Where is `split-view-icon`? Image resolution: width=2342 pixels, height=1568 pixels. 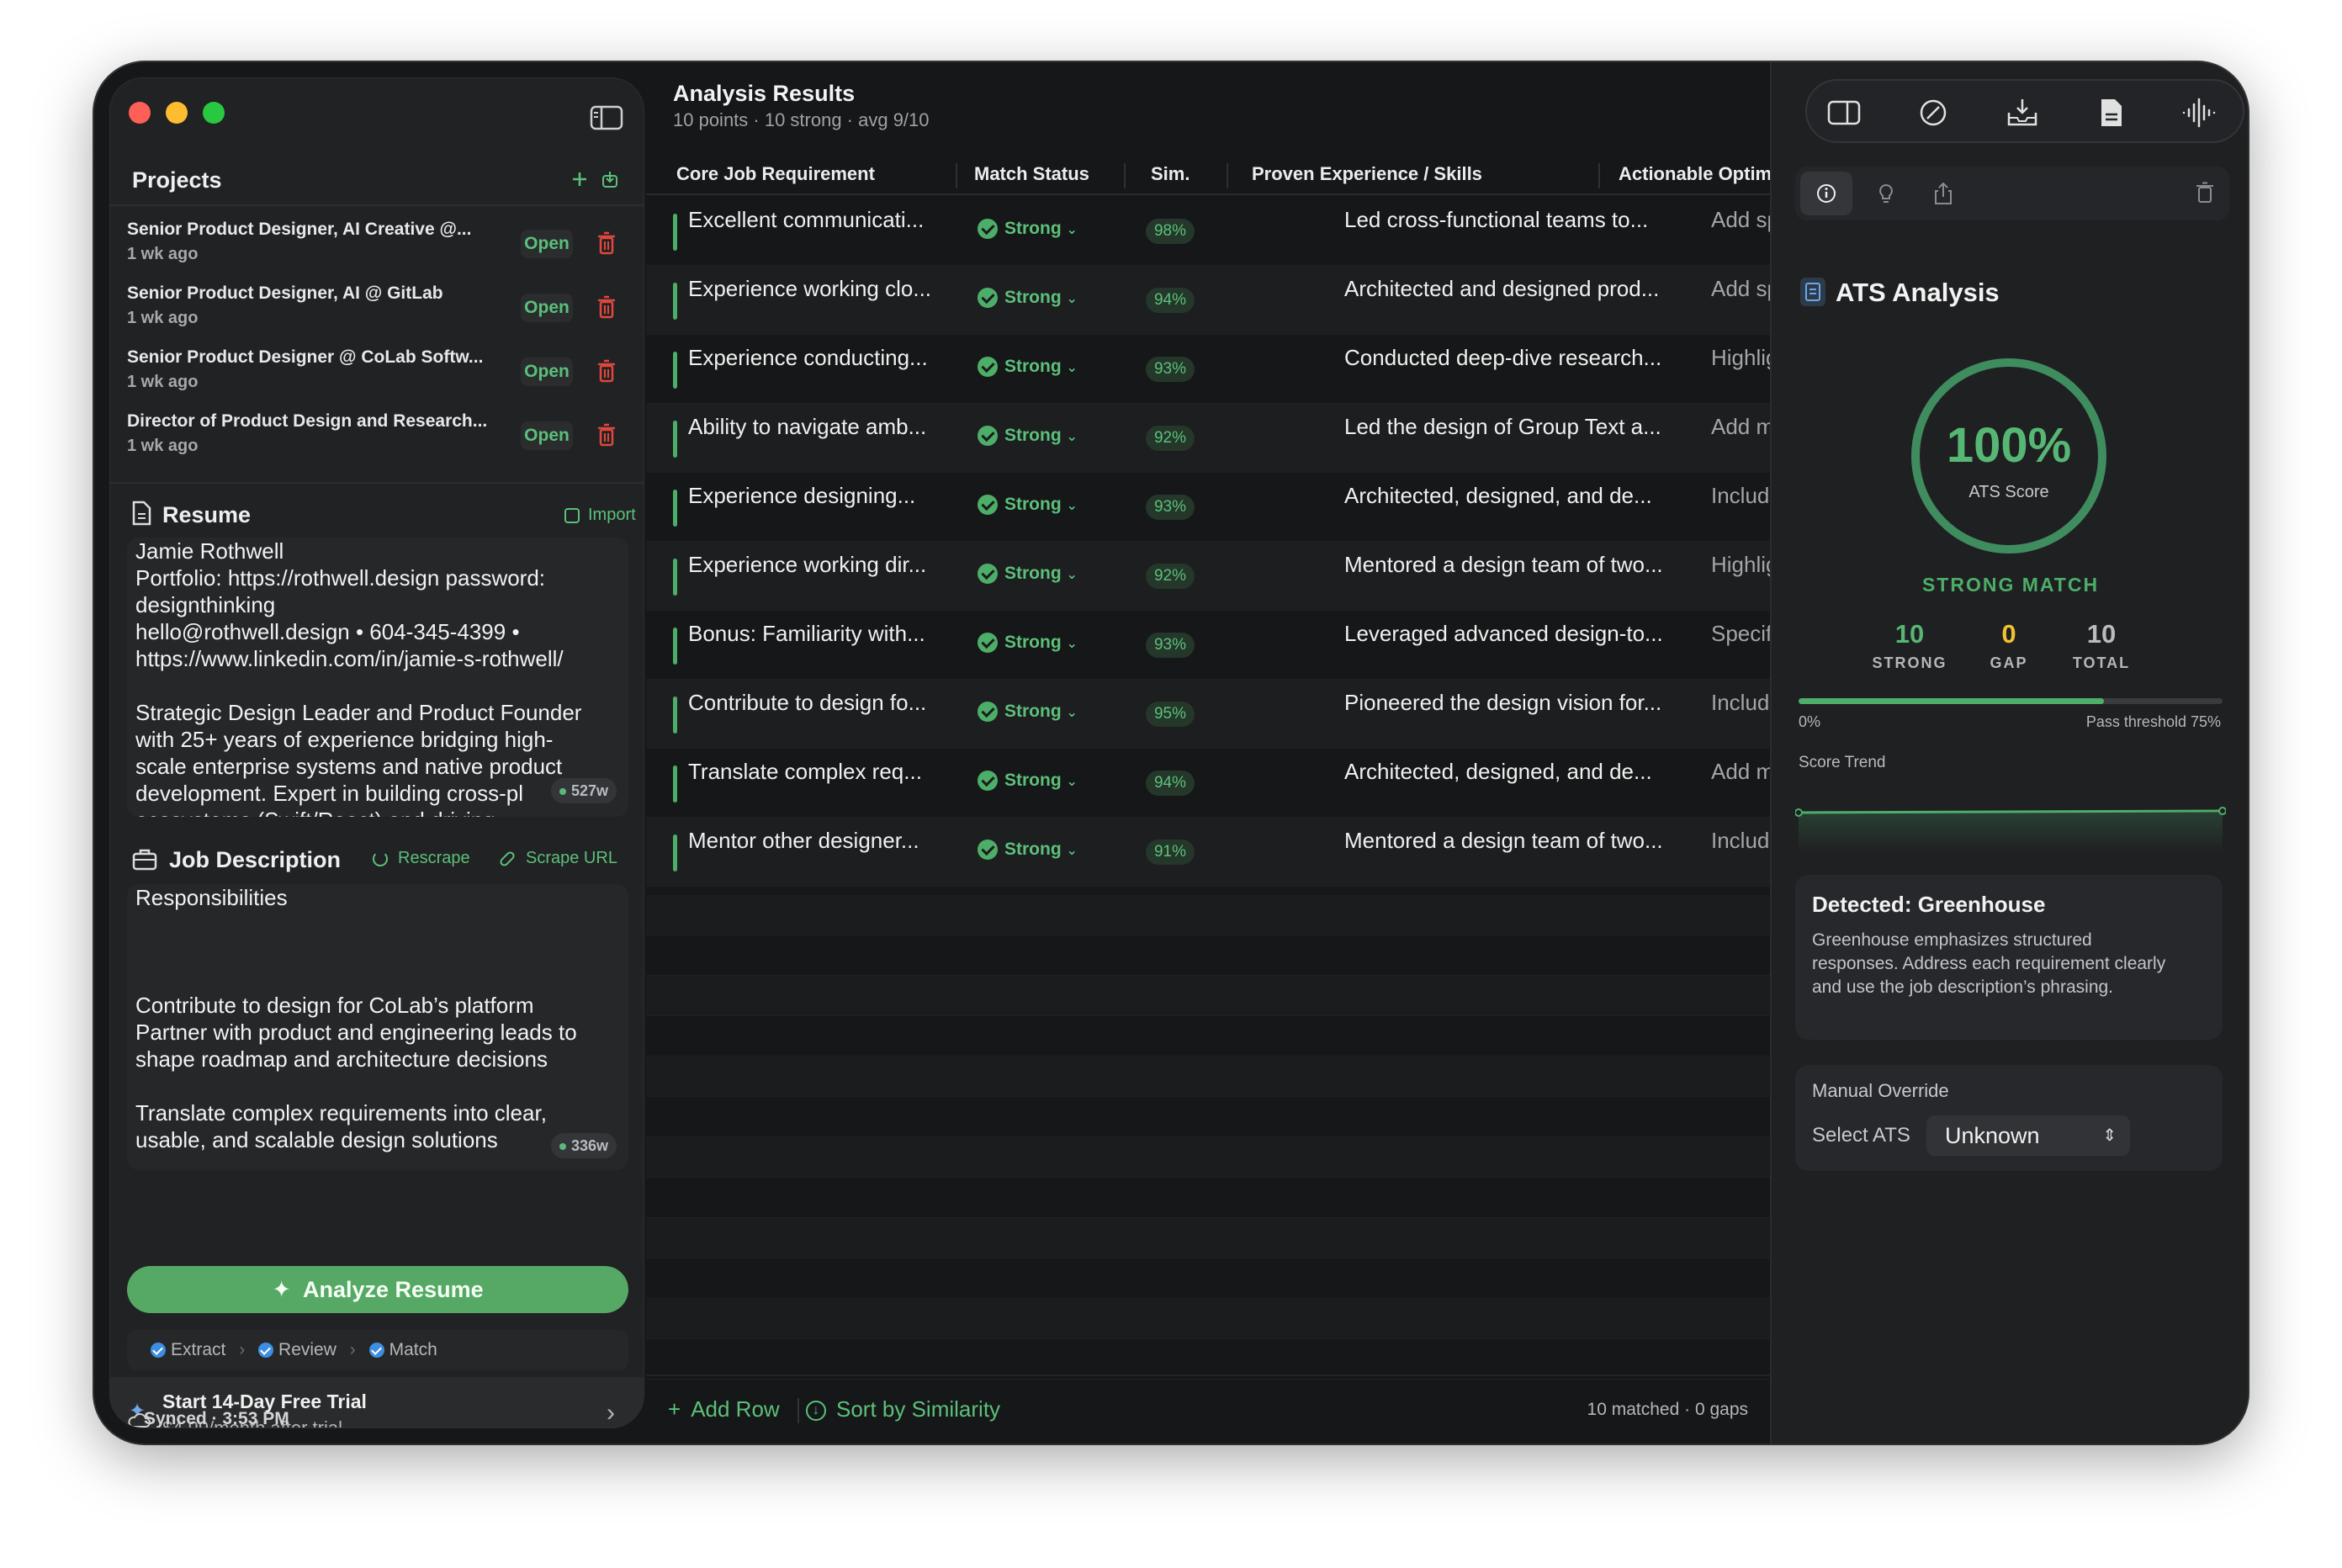
split-view-icon is located at coordinates (1843, 112).